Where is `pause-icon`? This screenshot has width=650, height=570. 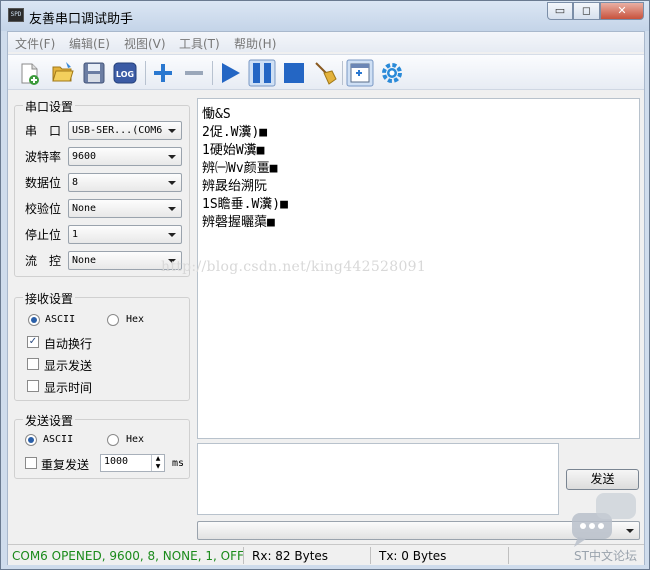
pause-icon is located at coordinates (262, 73).